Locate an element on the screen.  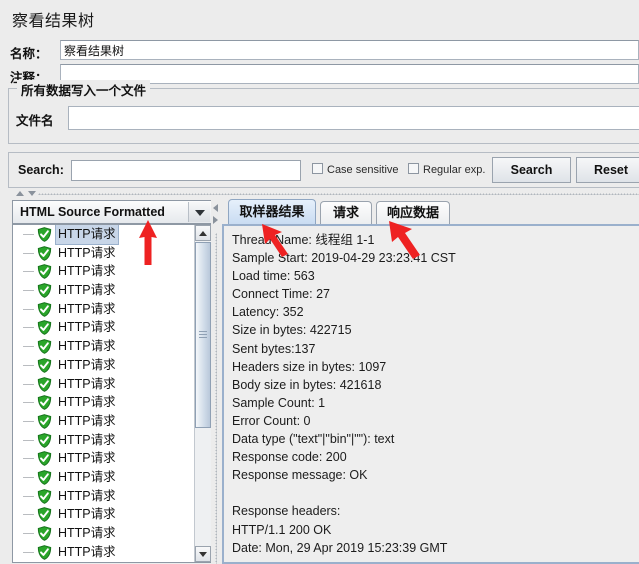
regular-exp-label: Regular exp. is located at coordinates (454, 170).